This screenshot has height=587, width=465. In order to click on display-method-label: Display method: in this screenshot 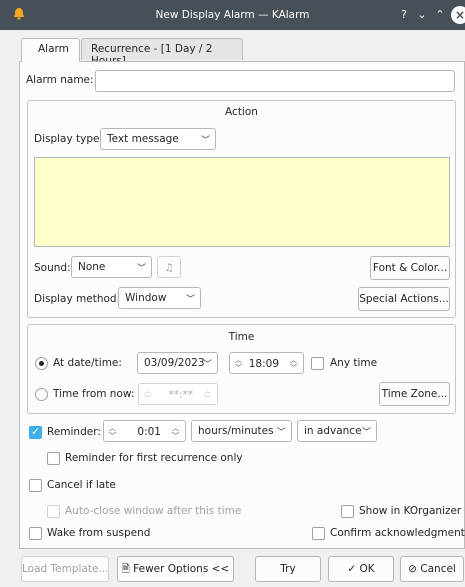, I will do `click(77, 299)`.